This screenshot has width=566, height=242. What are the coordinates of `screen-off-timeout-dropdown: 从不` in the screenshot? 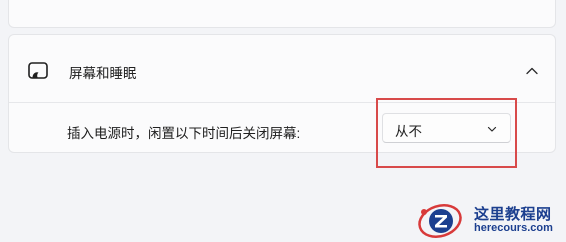 It's located at (446, 128).